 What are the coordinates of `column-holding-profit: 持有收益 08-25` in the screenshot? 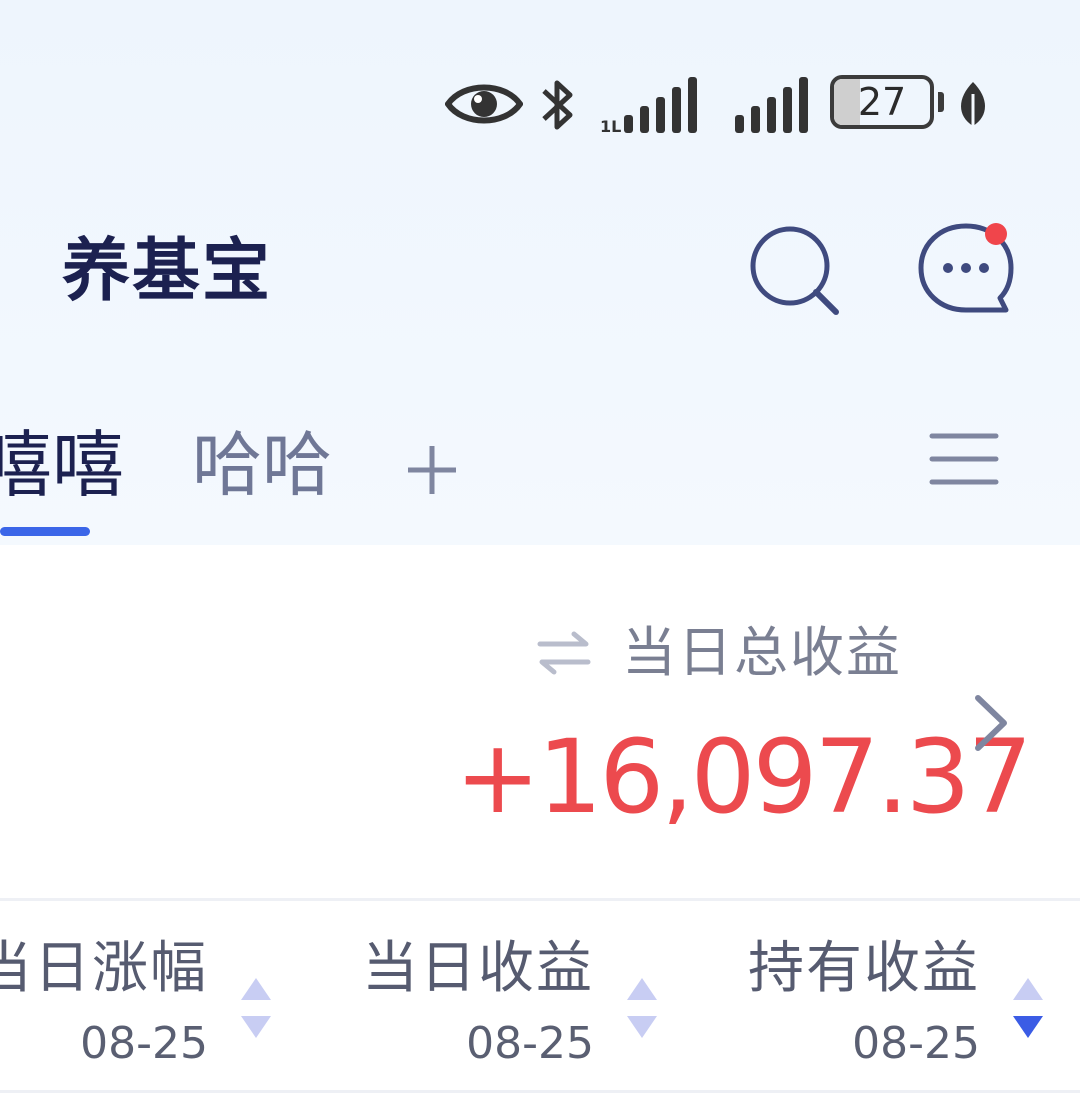 It's located at (860, 1005).